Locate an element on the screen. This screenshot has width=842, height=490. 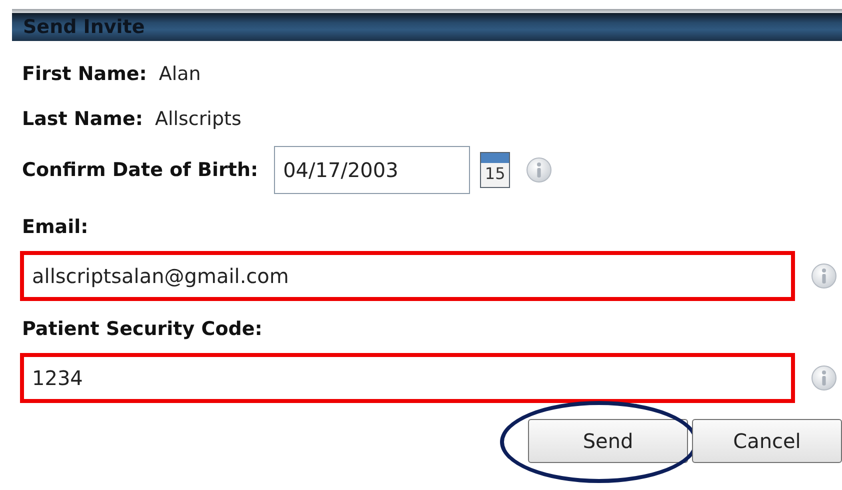
button: Send is located at coordinates (608, 441).